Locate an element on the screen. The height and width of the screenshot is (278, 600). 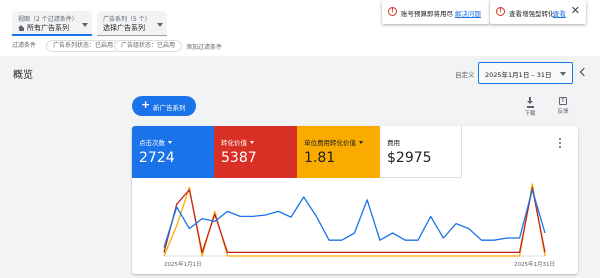
x-tick-label: 2025年1月1日 is located at coordinates (183, 264).